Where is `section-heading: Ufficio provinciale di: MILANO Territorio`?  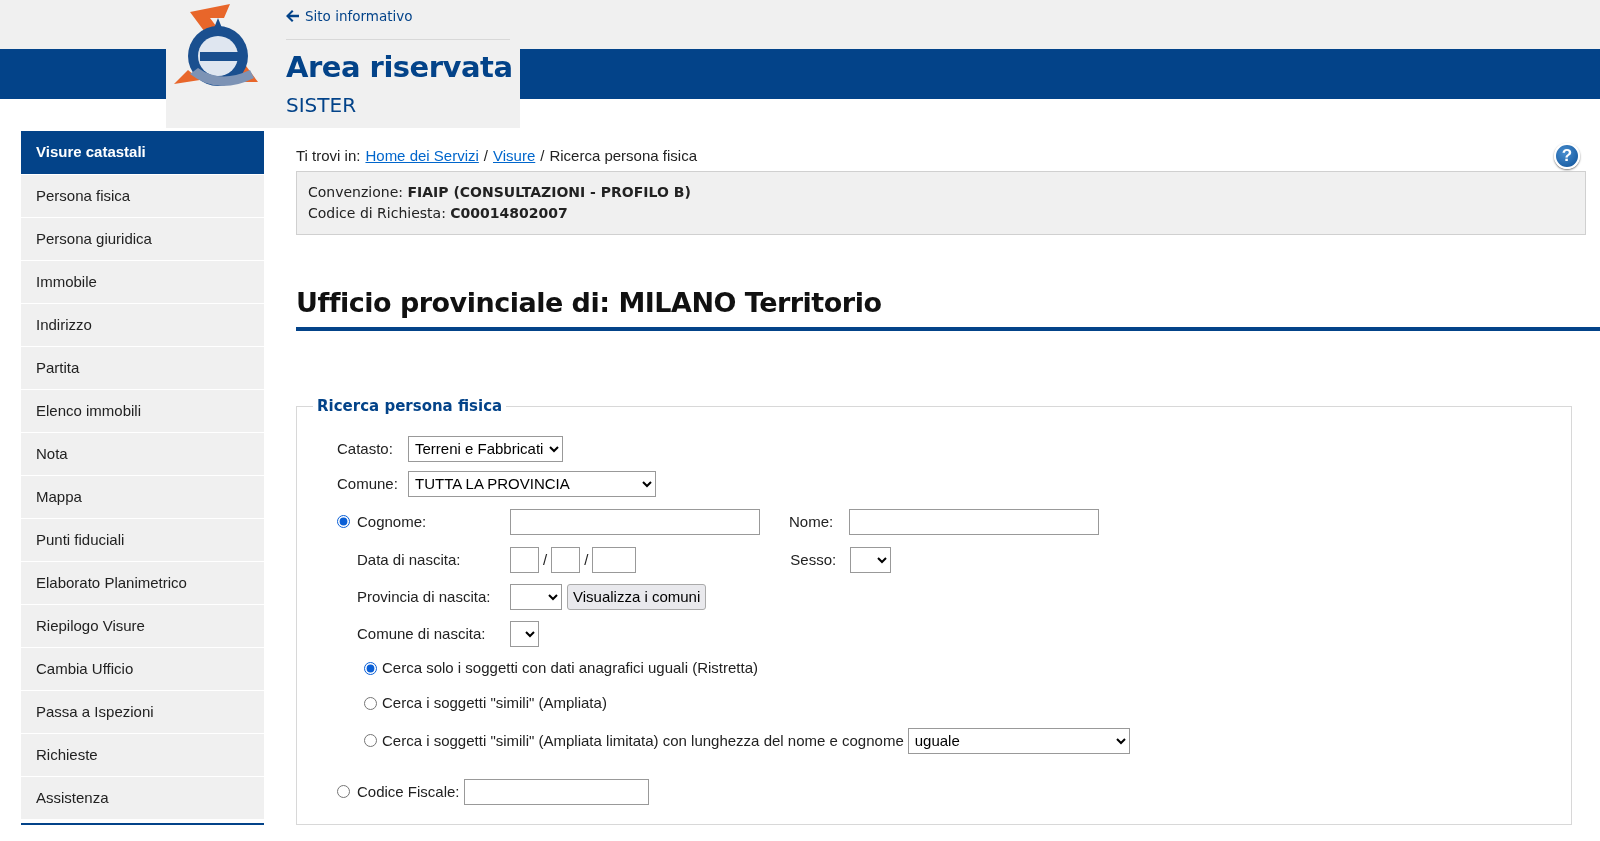
section-heading: Ufficio provinciale di: MILANO Territorio is located at coordinates (948, 309).